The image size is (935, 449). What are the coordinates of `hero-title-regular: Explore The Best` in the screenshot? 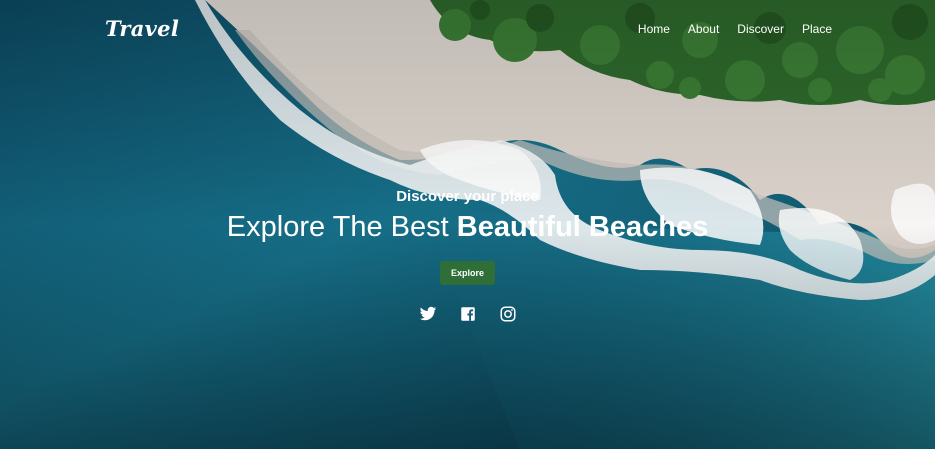 It's located at (337, 227).